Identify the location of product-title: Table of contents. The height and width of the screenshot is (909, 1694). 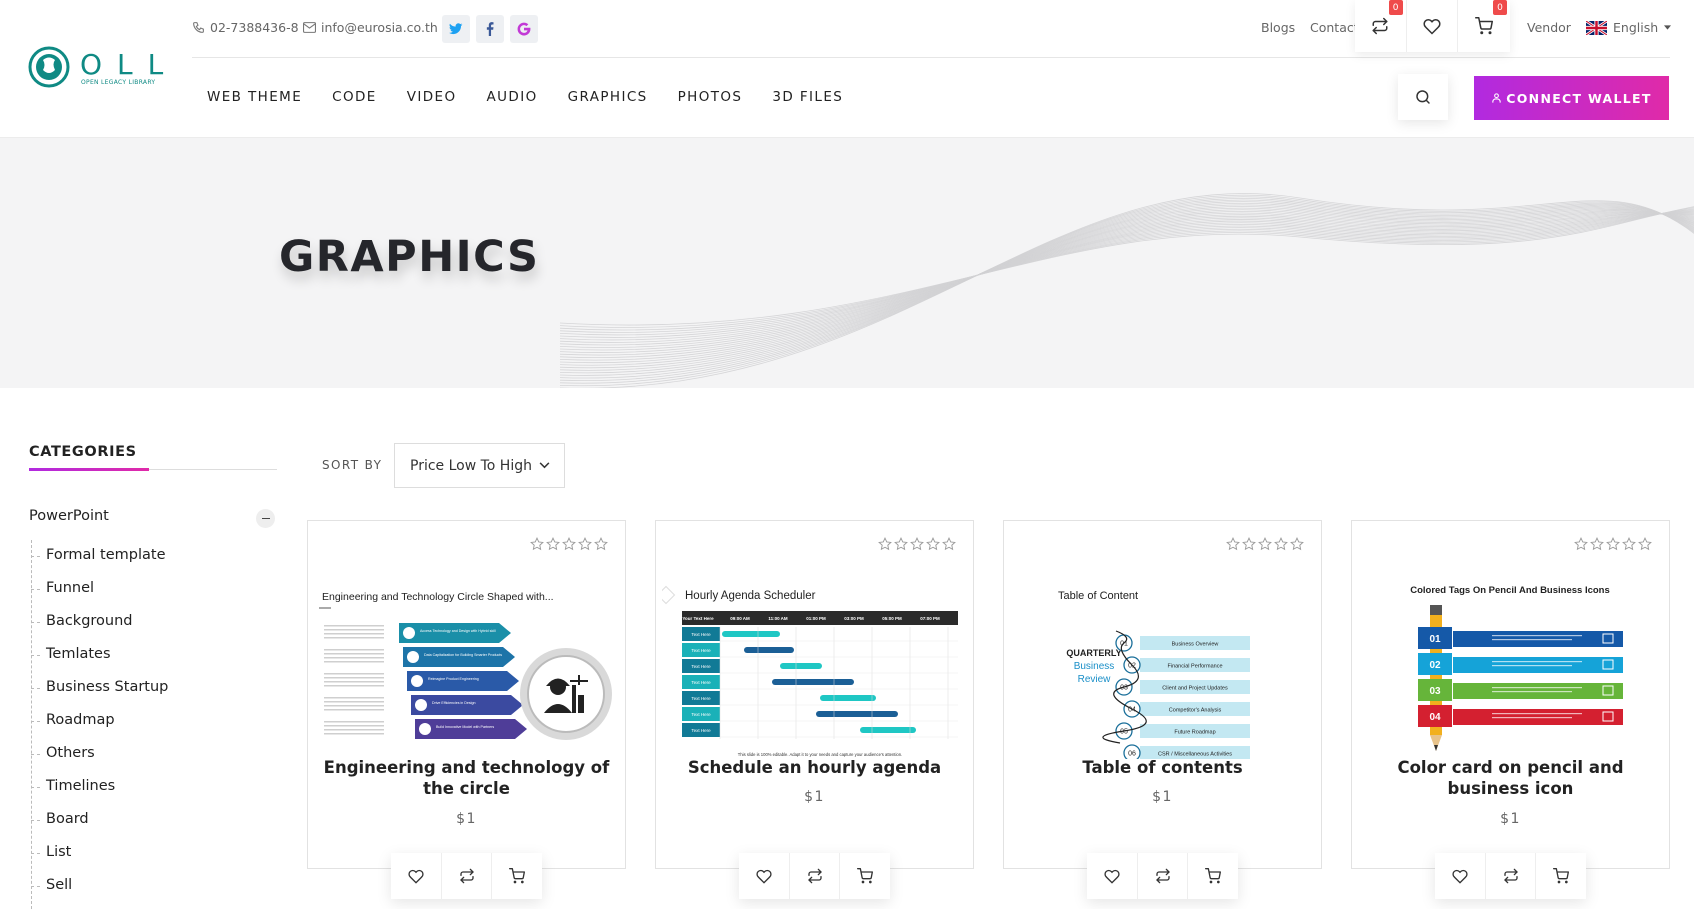
(1162, 767).